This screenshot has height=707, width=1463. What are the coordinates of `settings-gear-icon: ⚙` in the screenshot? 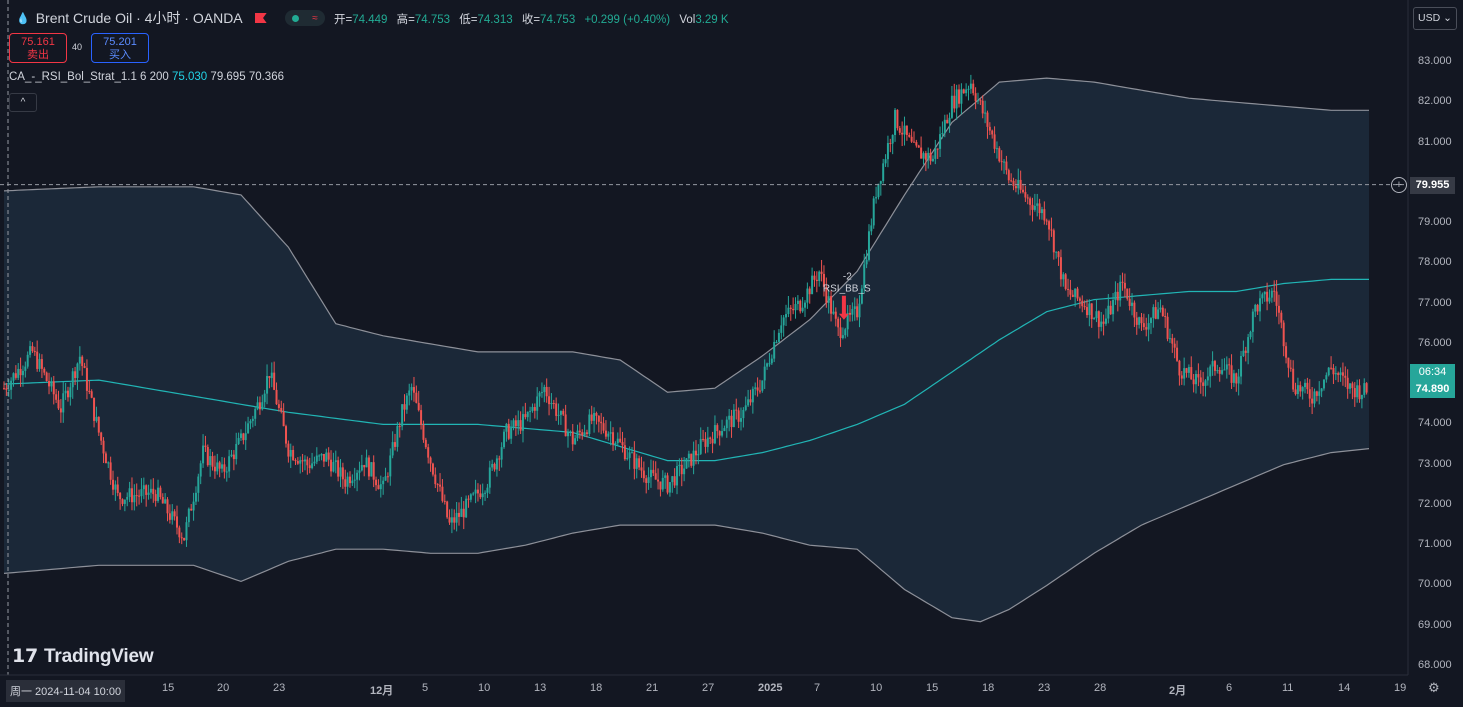 It's located at (1434, 688).